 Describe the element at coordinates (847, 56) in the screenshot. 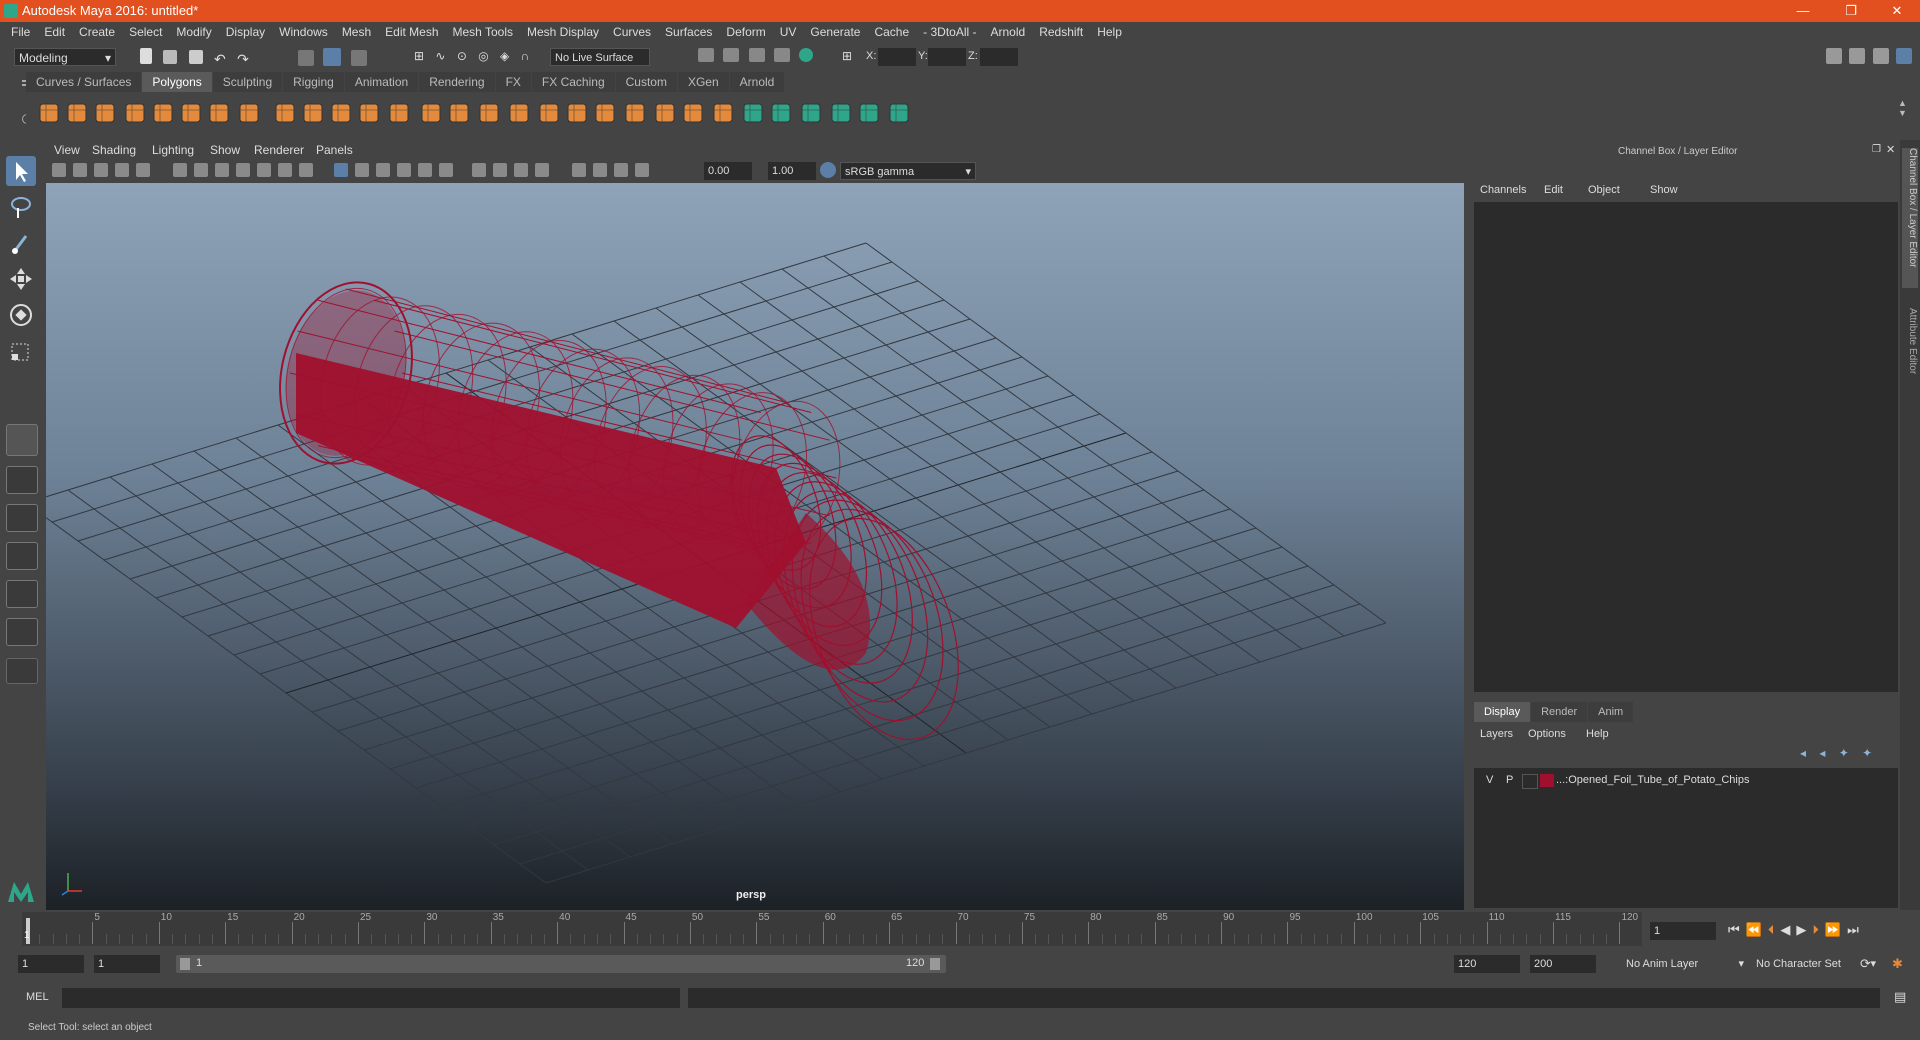

I see `transform-mode-icon: ⊞` at that location.